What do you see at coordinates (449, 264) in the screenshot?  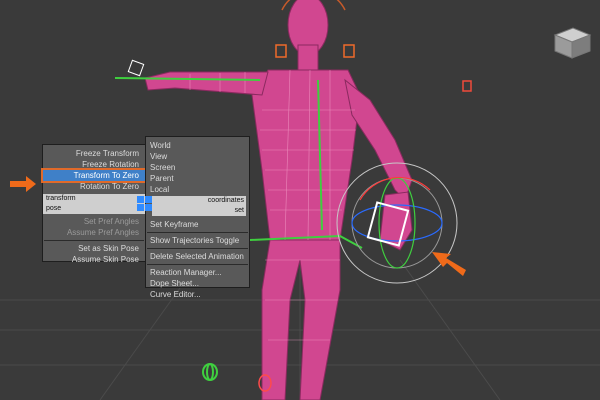 I see `callout-arrow-right` at bounding box center [449, 264].